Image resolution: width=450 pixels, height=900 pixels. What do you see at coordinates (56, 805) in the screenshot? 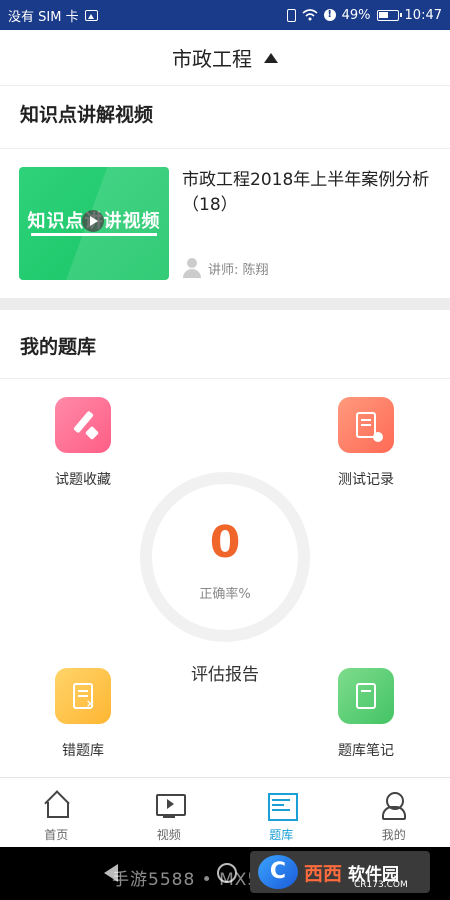
I see `home-icon` at bounding box center [56, 805].